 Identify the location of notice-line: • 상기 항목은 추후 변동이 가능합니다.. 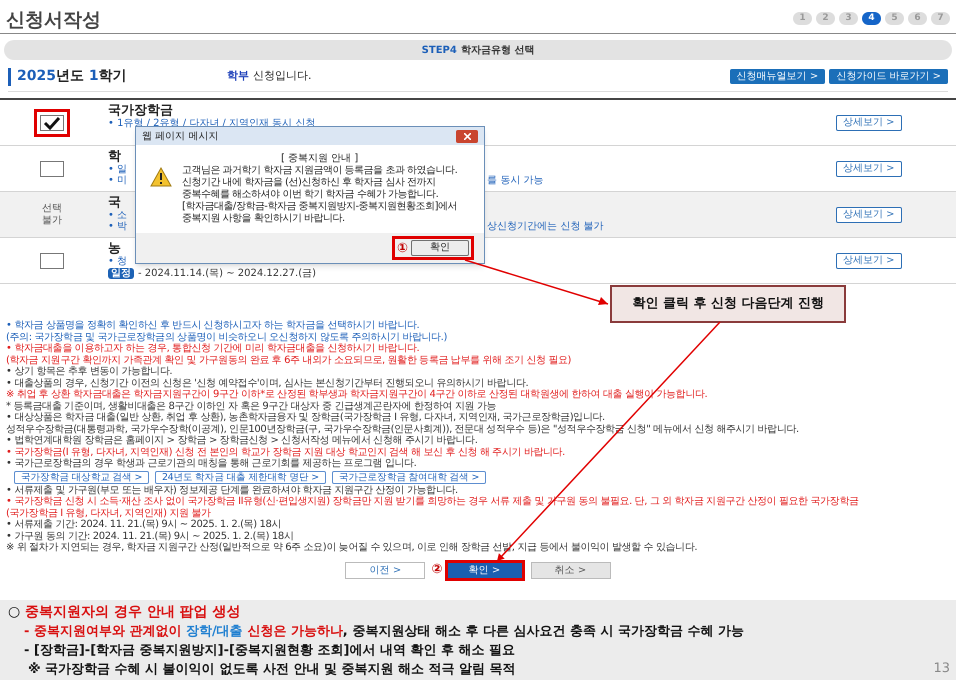
(90, 372).